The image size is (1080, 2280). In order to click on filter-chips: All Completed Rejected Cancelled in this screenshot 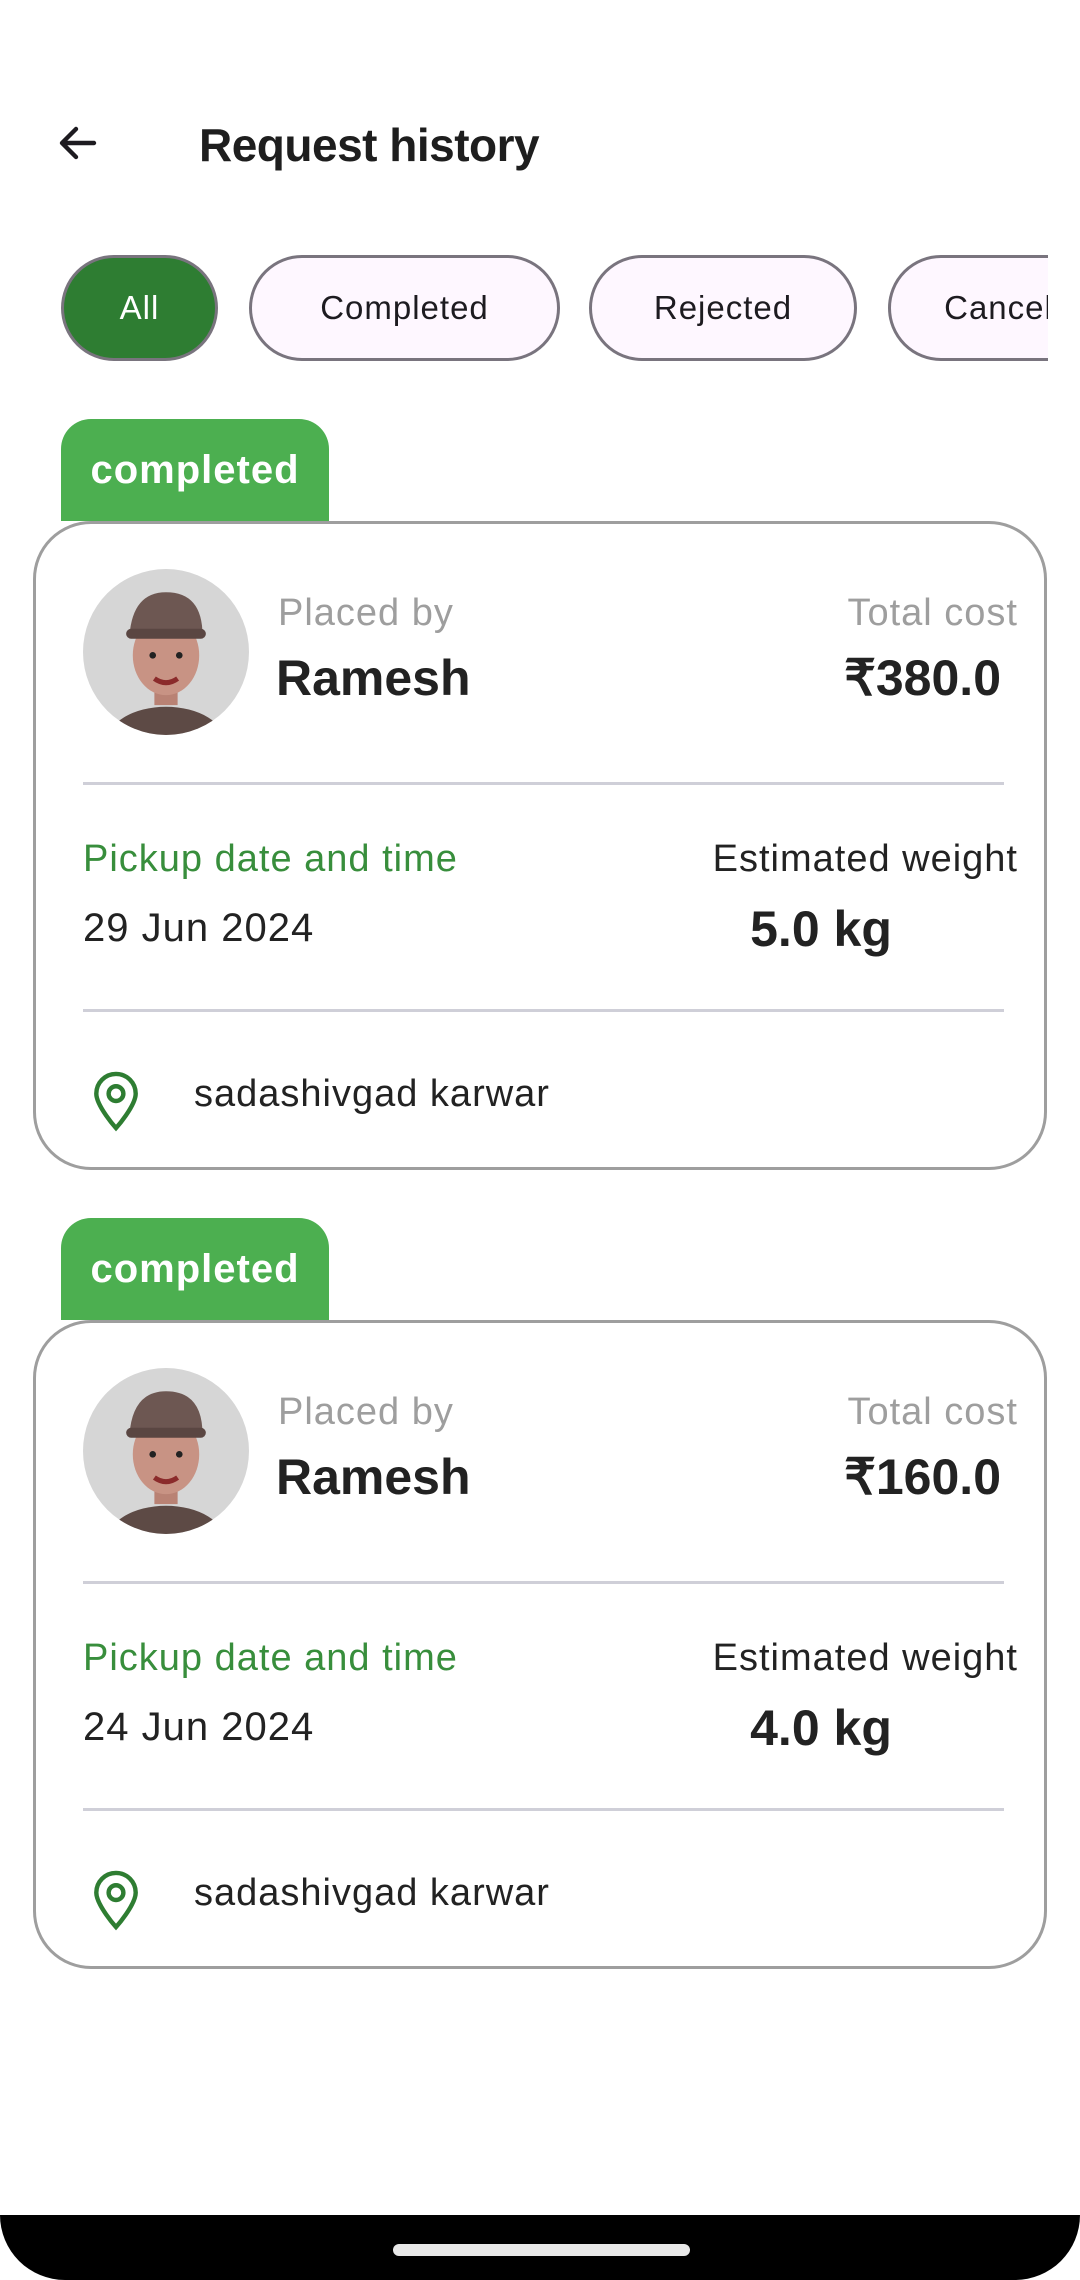, I will do `click(524, 310)`.